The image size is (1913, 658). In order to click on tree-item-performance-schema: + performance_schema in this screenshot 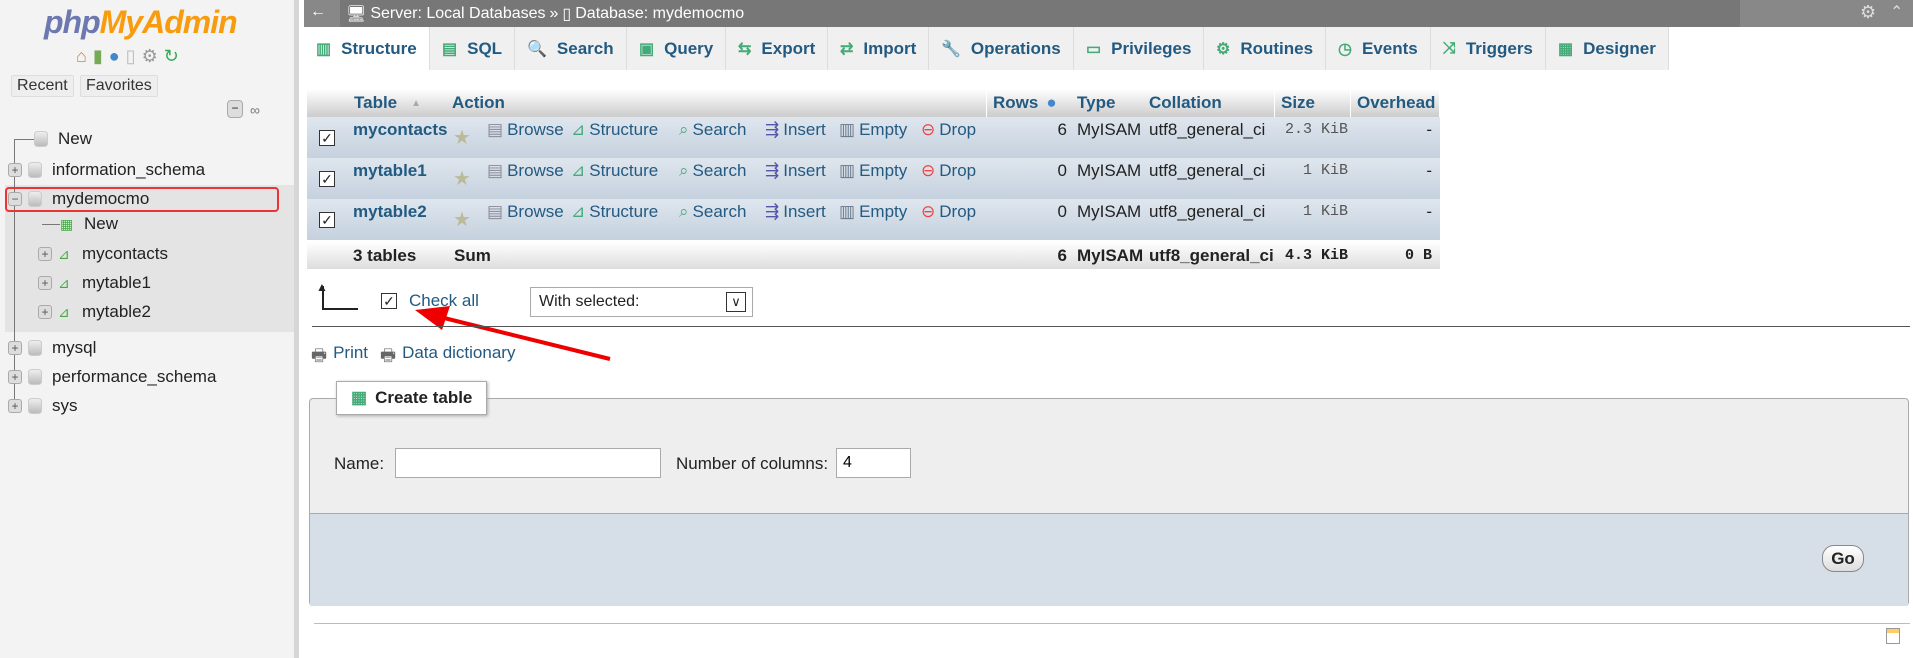, I will do `click(147, 377)`.